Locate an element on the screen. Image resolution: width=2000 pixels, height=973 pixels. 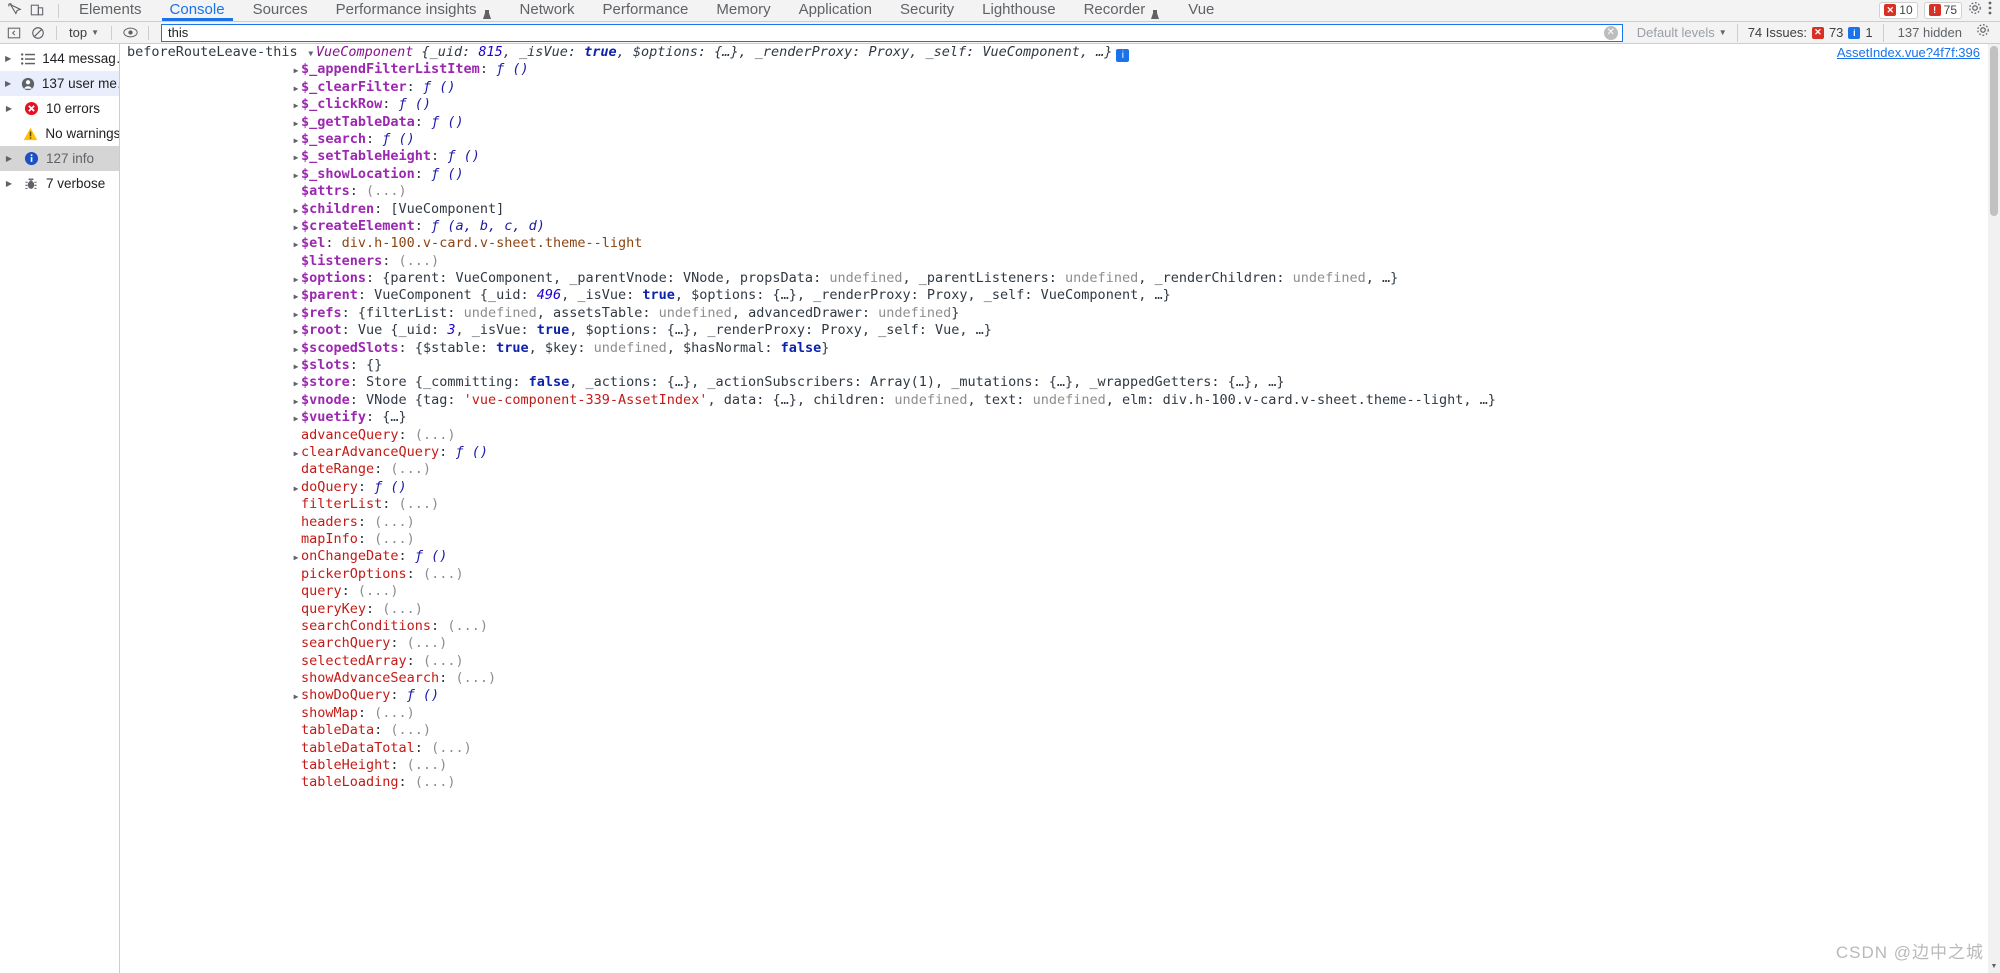
tab-network: Network is located at coordinates (547, 10).